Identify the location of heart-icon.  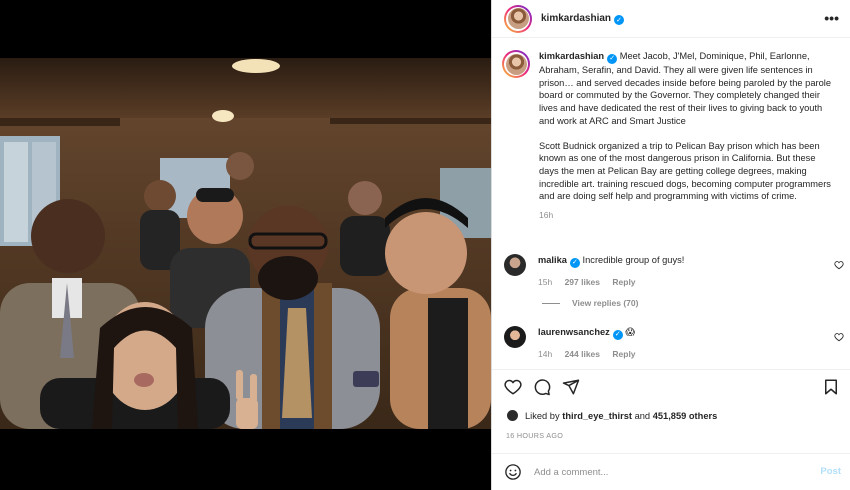
(513, 387).